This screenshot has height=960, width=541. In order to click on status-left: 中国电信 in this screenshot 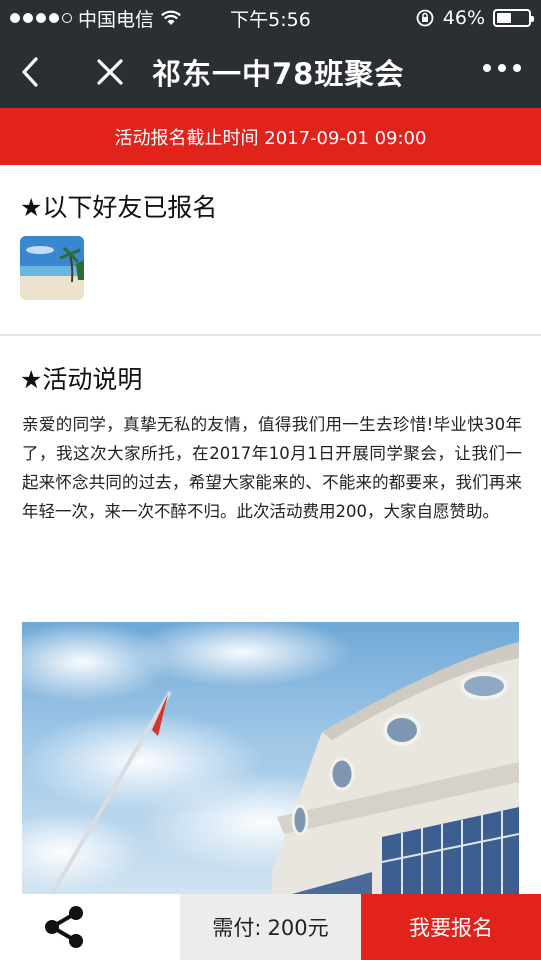, I will do `click(96, 18)`.